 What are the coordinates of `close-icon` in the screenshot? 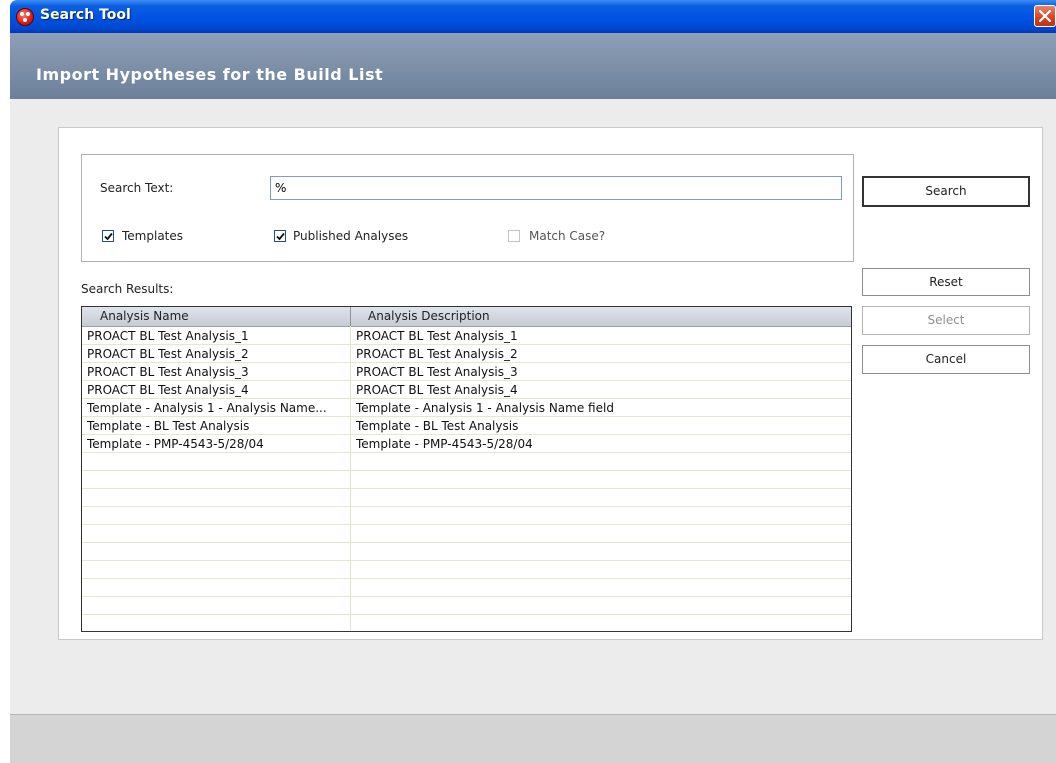 It's located at (1045, 16).